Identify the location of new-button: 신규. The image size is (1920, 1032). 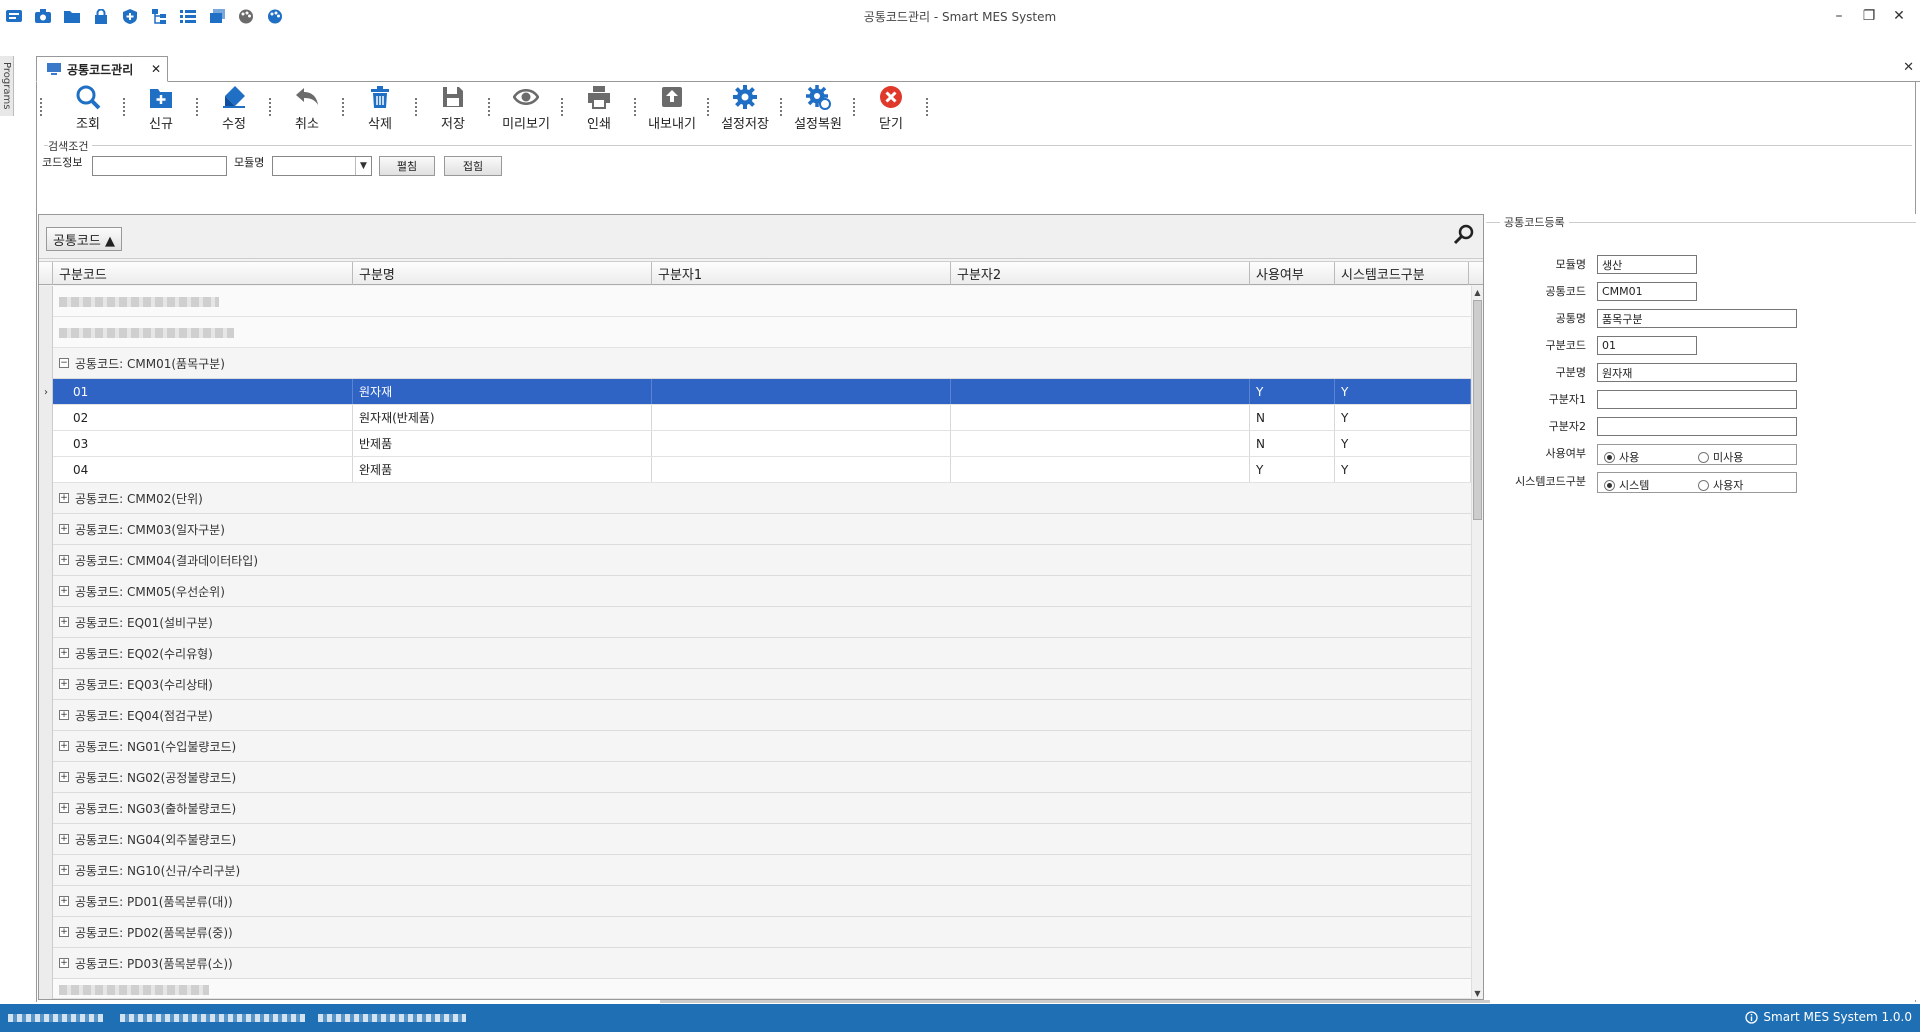
(161, 108).